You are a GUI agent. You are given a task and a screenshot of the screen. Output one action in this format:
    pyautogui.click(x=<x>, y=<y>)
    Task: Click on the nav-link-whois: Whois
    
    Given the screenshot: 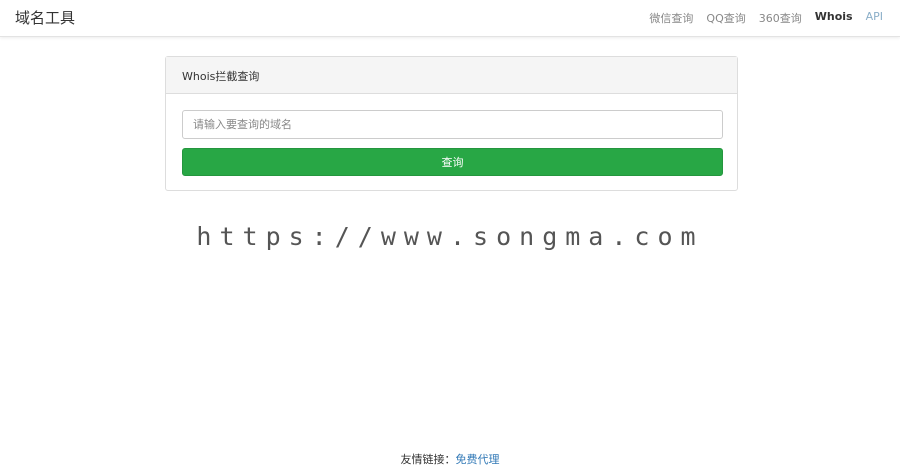 What is the action you would take?
    pyautogui.click(x=834, y=18)
    